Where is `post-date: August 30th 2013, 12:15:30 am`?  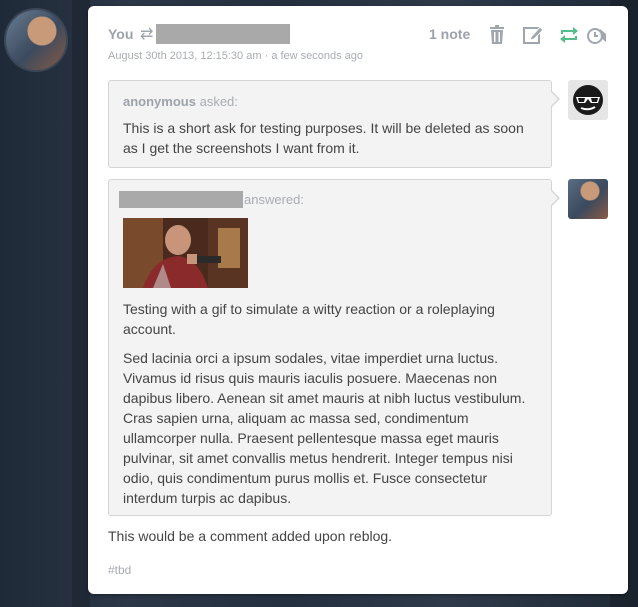
post-date: August 30th 2013, 12:15:30 am is located at coordinates (185, 56).